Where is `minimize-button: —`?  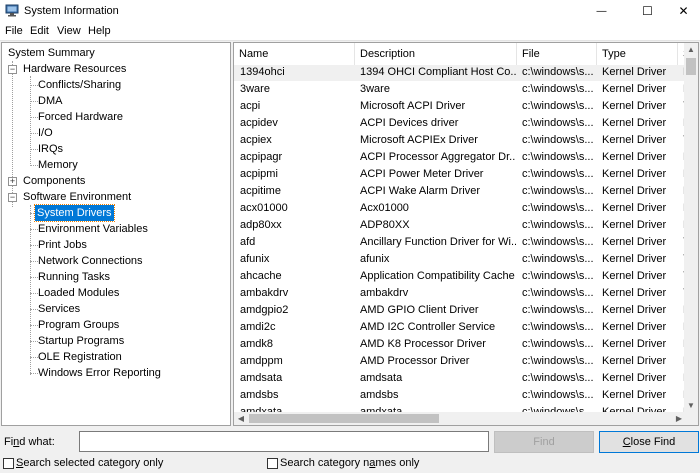 minimize-button: — is located at coordinates (601, 11).